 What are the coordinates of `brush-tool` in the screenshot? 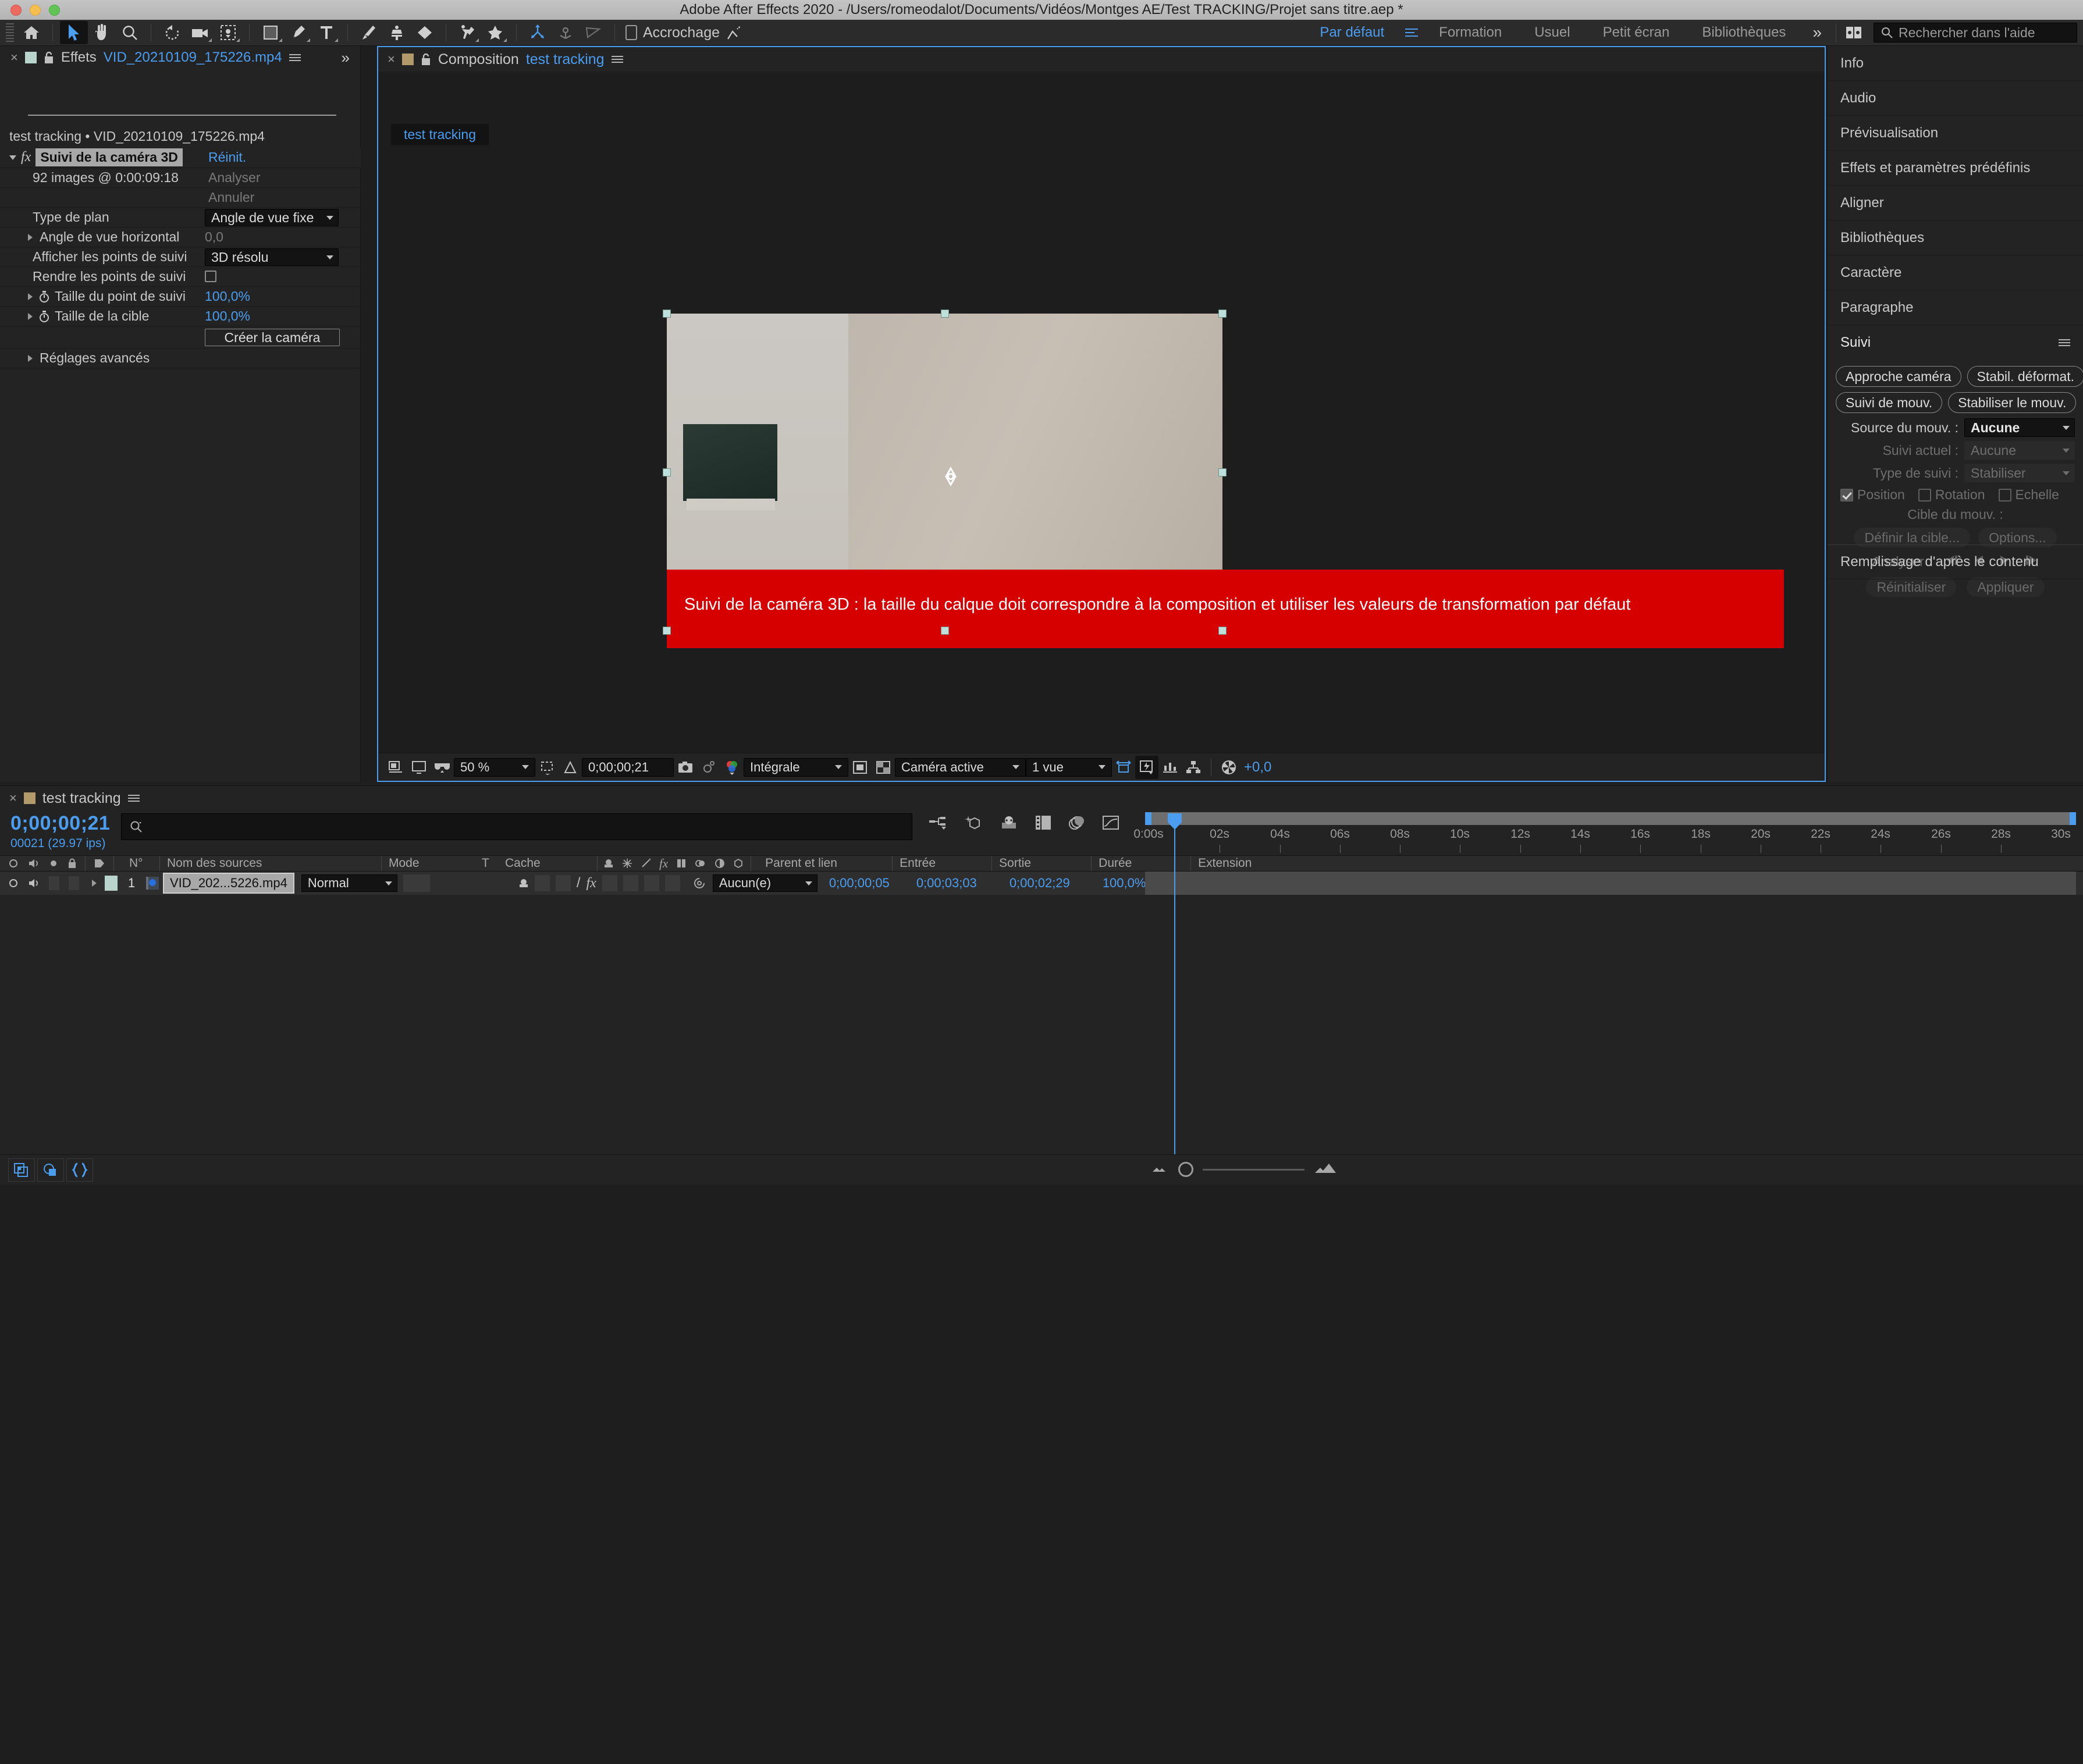 It's located at (369, 33).